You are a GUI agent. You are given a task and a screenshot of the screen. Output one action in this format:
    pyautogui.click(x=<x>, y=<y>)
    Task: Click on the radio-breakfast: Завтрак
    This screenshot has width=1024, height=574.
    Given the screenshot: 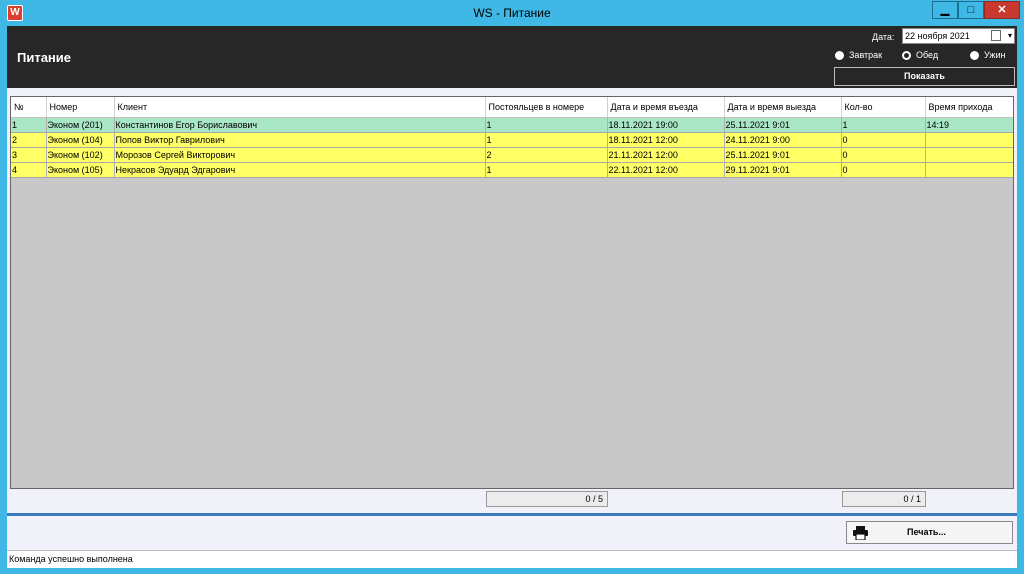 What is the action you would take?
    pyautogui.click(x=865, y=56)
    